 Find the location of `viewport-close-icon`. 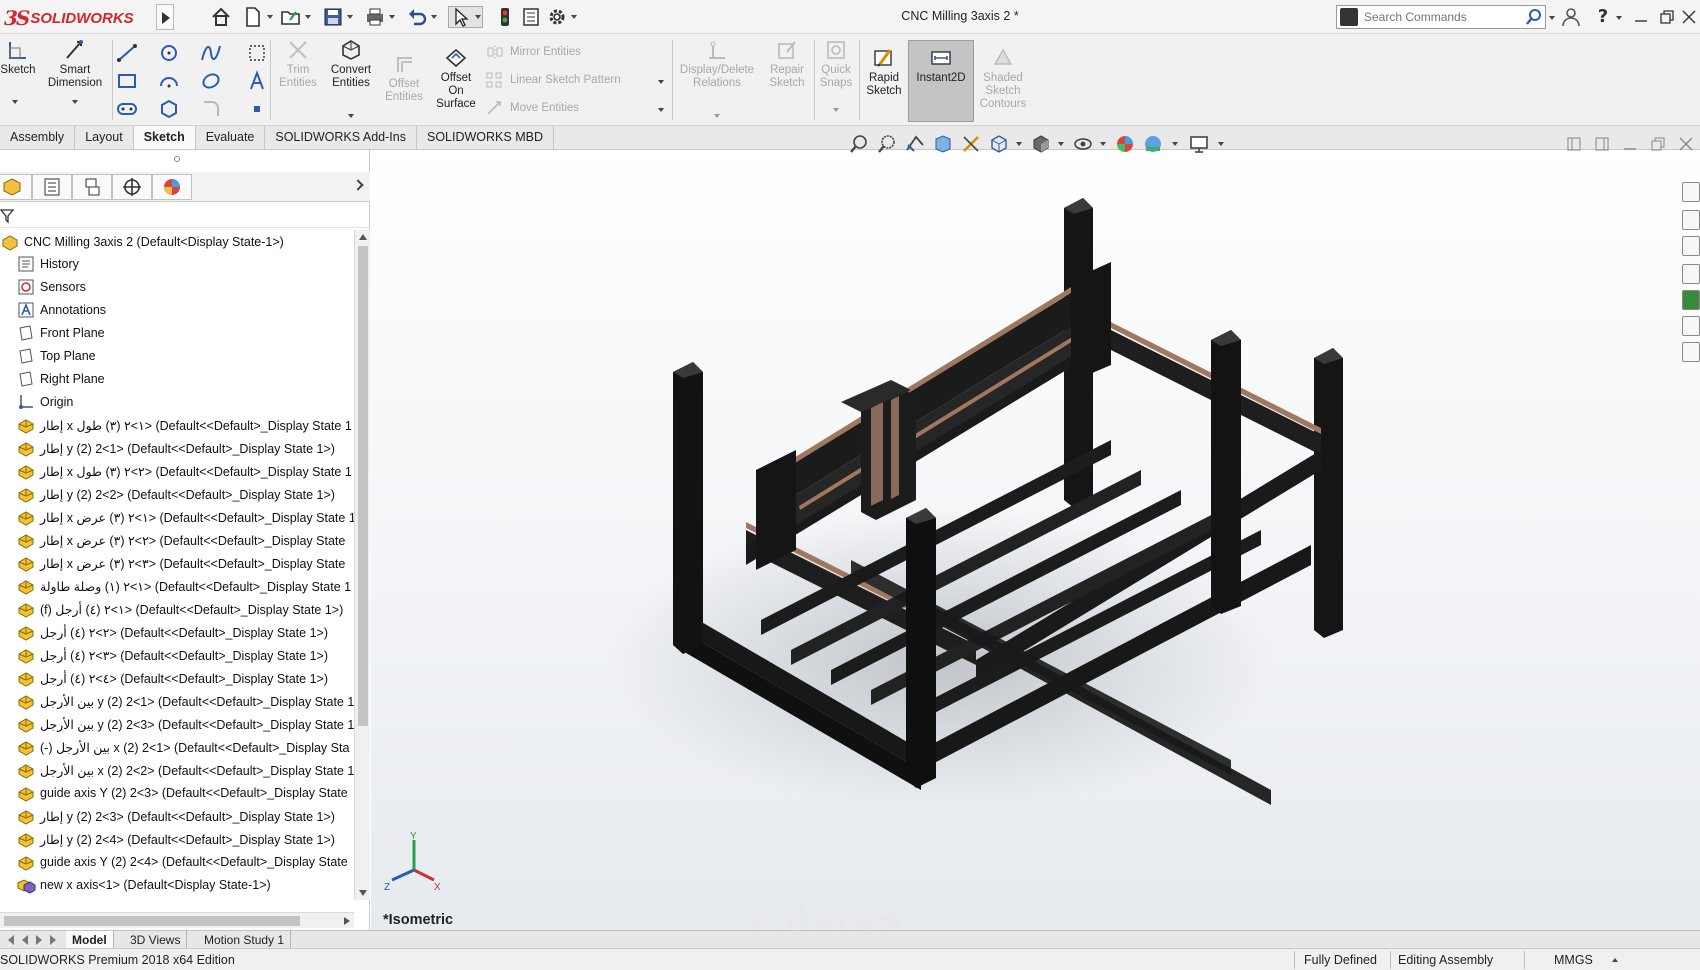

viewport-close-icon is located at coordinates (1686, 144).